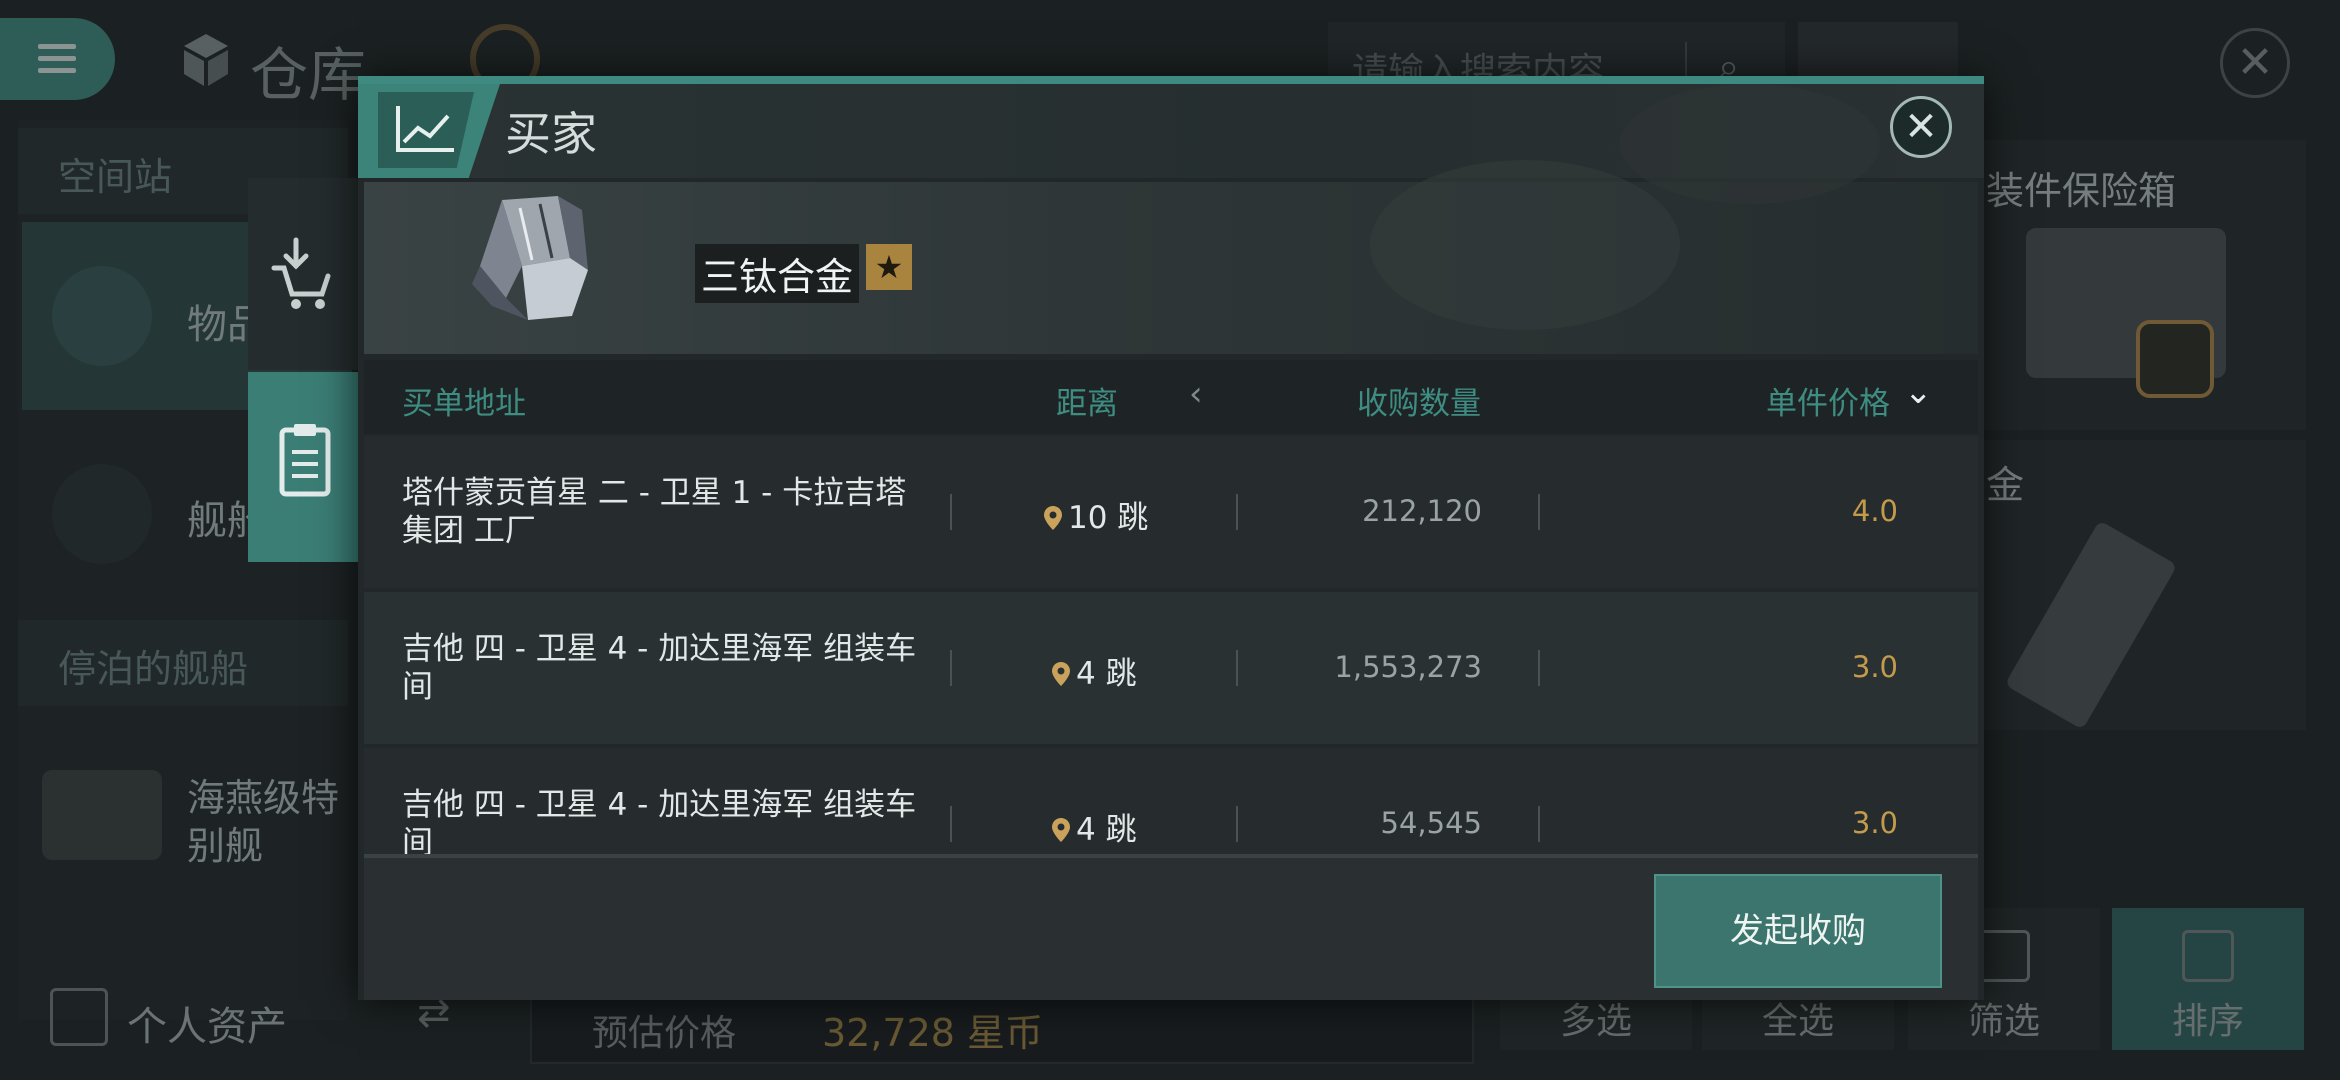 The width and height of the screenshot is (2340, 1080). I want to click on table-row: 吉他 四 - 卫星 4 - 加达里海军 组装车间 4 跳 54,545 3.0, so click(1171, 801).